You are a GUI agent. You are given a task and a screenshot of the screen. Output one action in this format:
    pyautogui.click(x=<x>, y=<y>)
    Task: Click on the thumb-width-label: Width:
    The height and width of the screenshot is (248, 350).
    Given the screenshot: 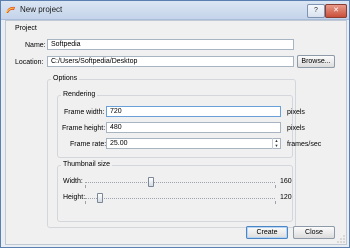 What is the action you would take?
    pyautogui.click(x=73, y=181)
    